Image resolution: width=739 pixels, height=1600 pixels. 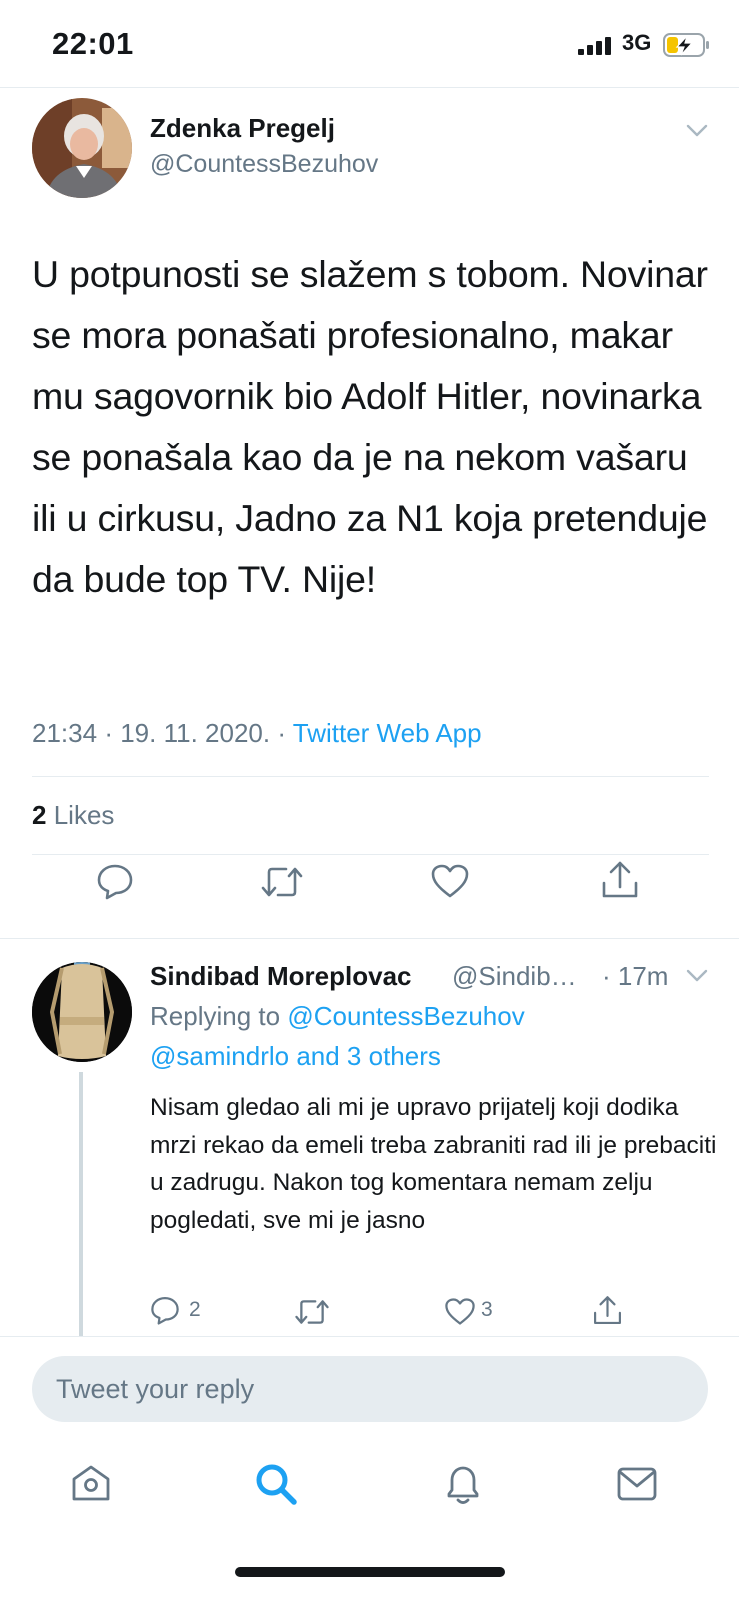 What do you see at coordinates (39, 815) in the screenshot?
I see `likes-number: 2` at bounding box center [39, 815].